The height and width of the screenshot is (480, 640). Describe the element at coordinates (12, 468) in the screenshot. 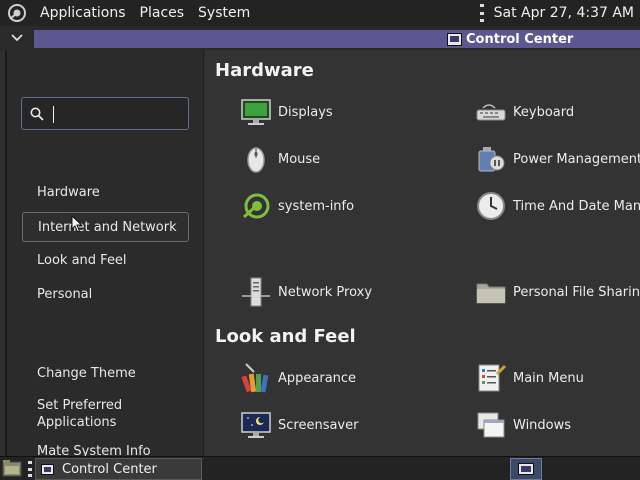

I see `show-desktop-icon` at that location.